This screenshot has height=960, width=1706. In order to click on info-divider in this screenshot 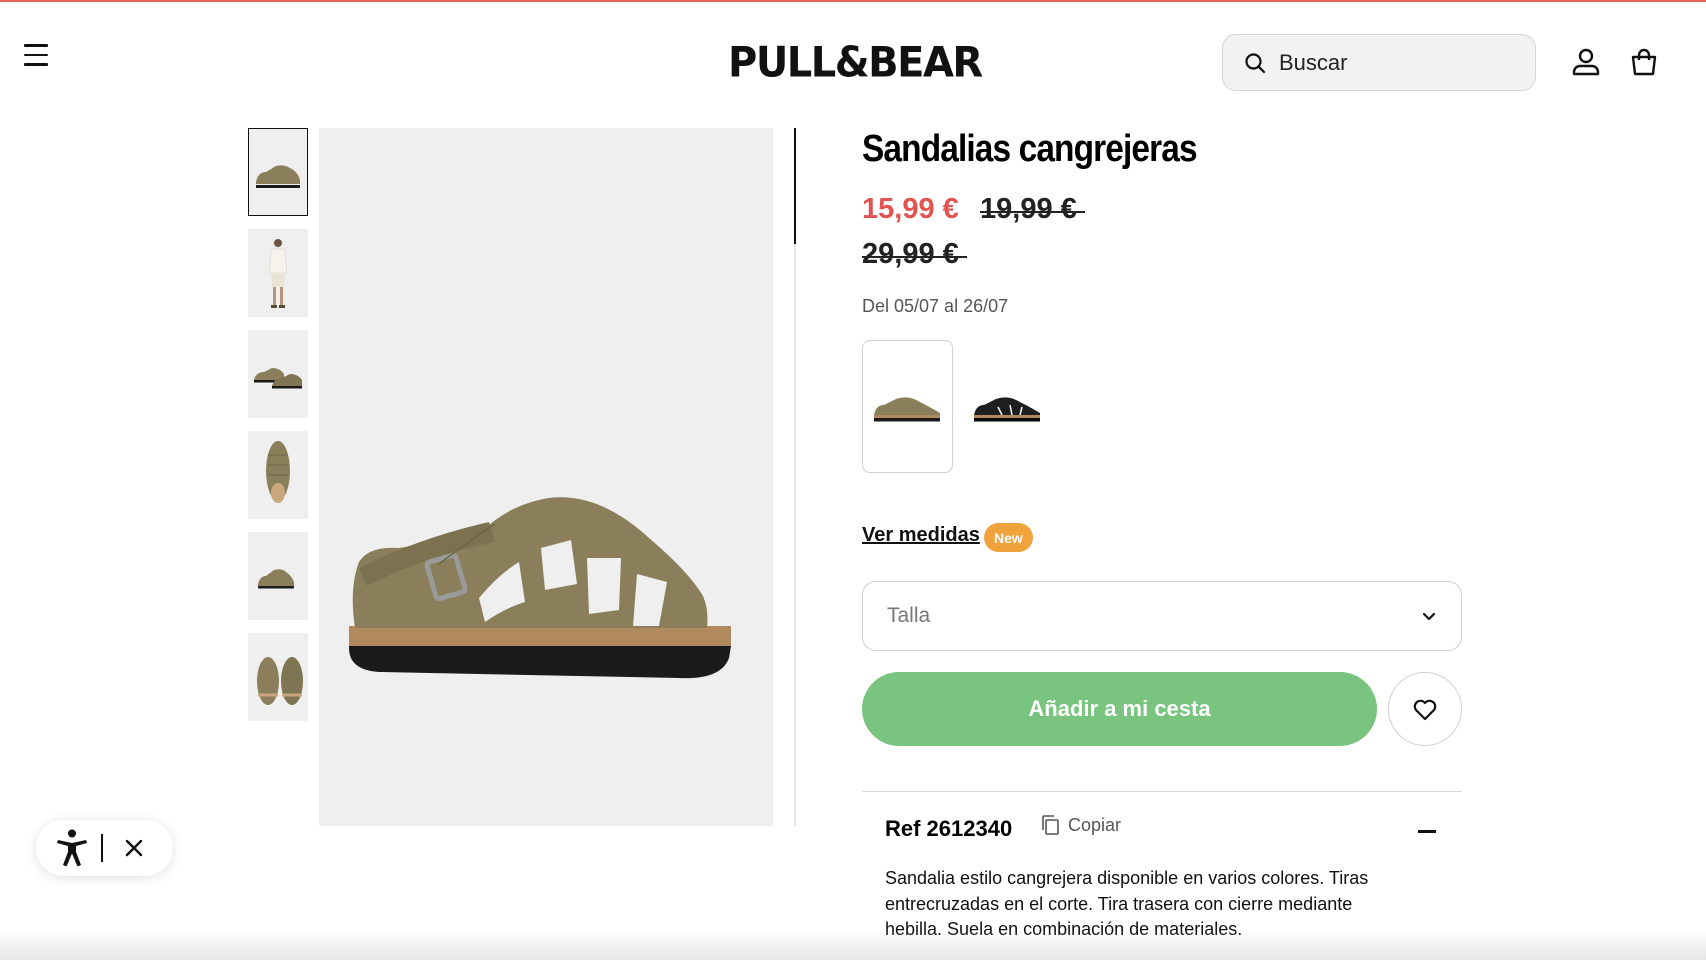, I will do `click(1162, 791)`.